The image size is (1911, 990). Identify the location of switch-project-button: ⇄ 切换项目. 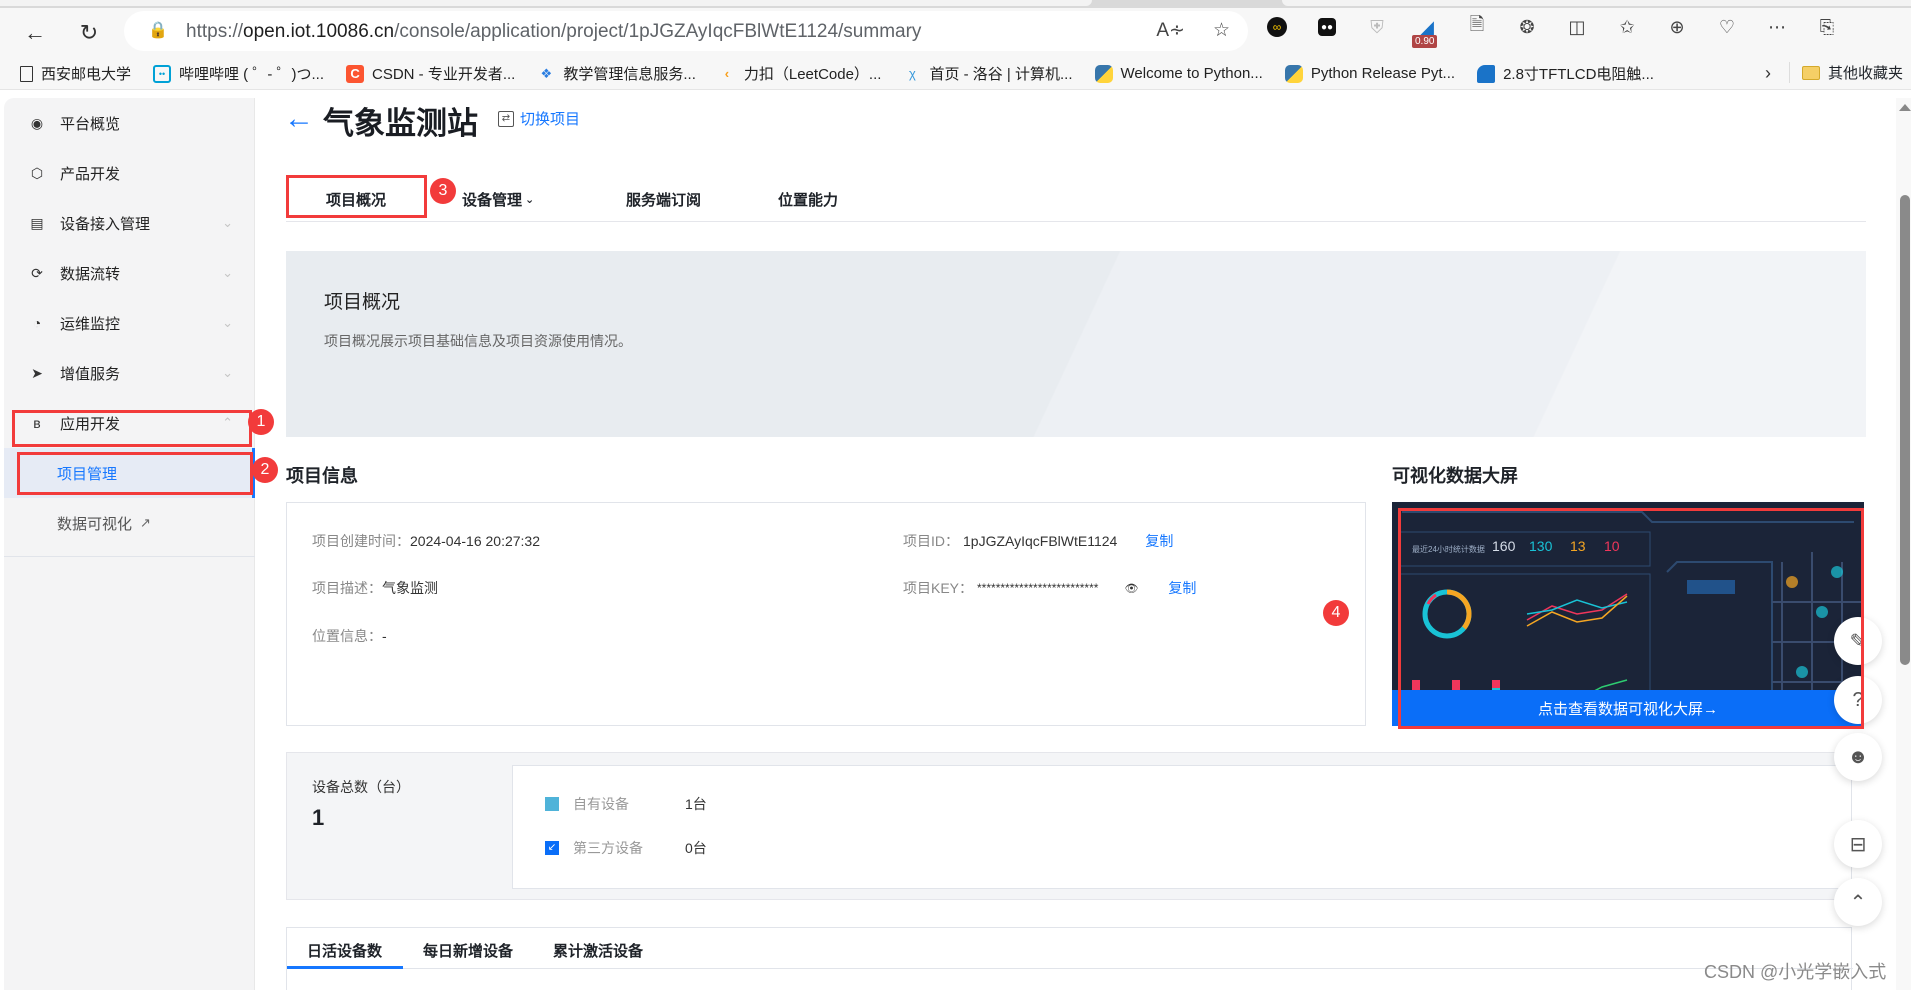
(539, 118).